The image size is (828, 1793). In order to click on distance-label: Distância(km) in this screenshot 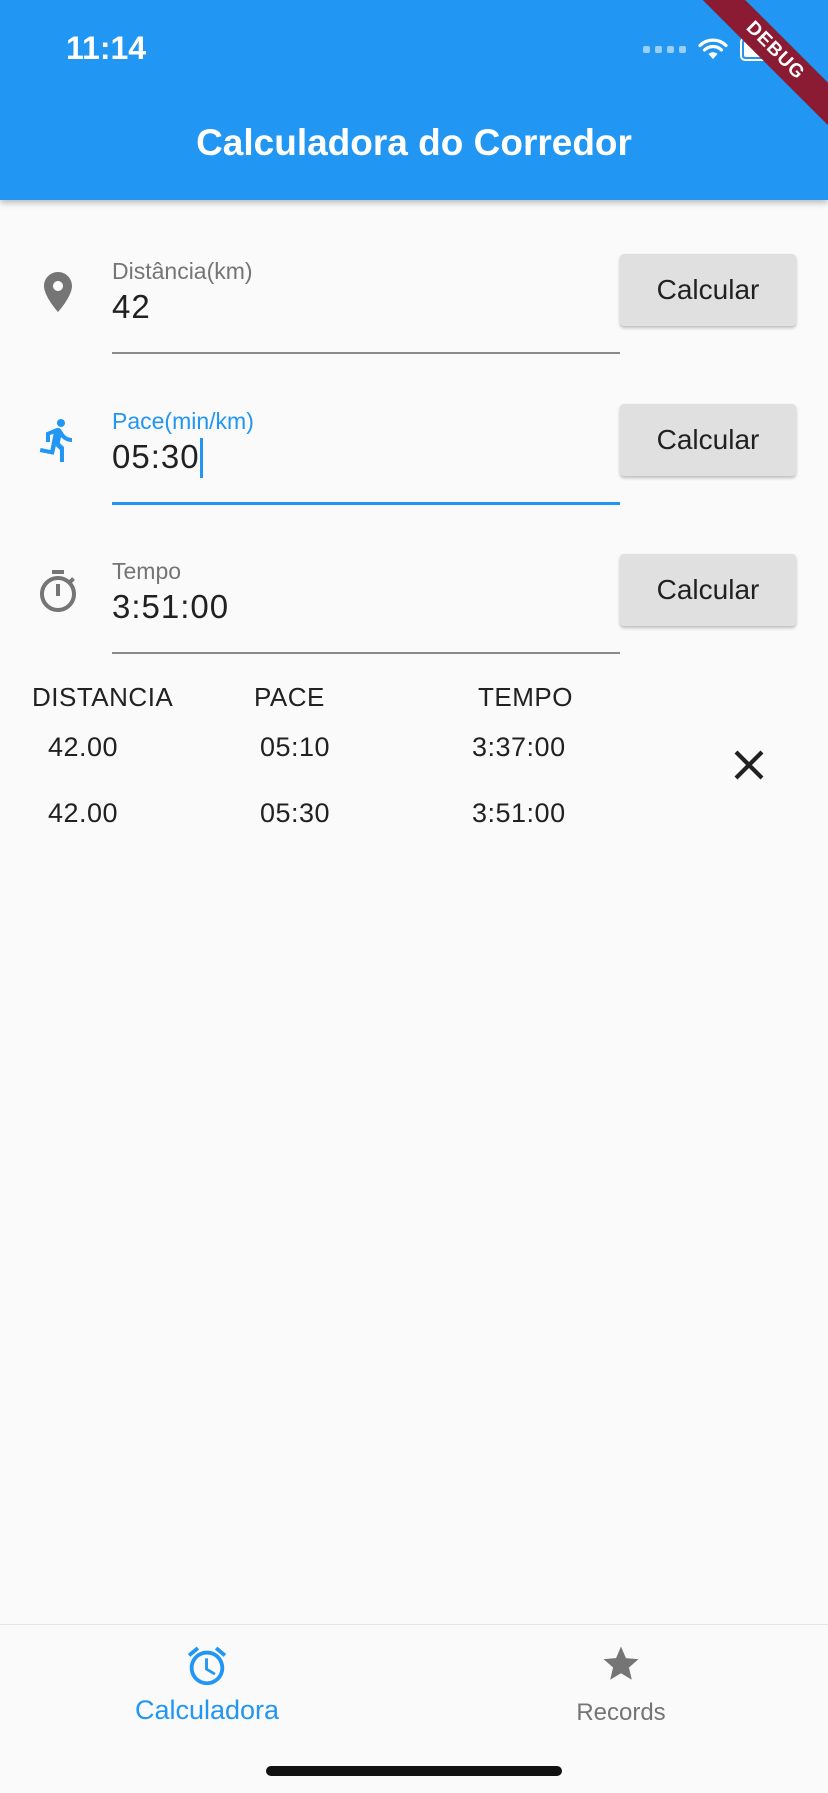, I will do `click(182, 271)`.